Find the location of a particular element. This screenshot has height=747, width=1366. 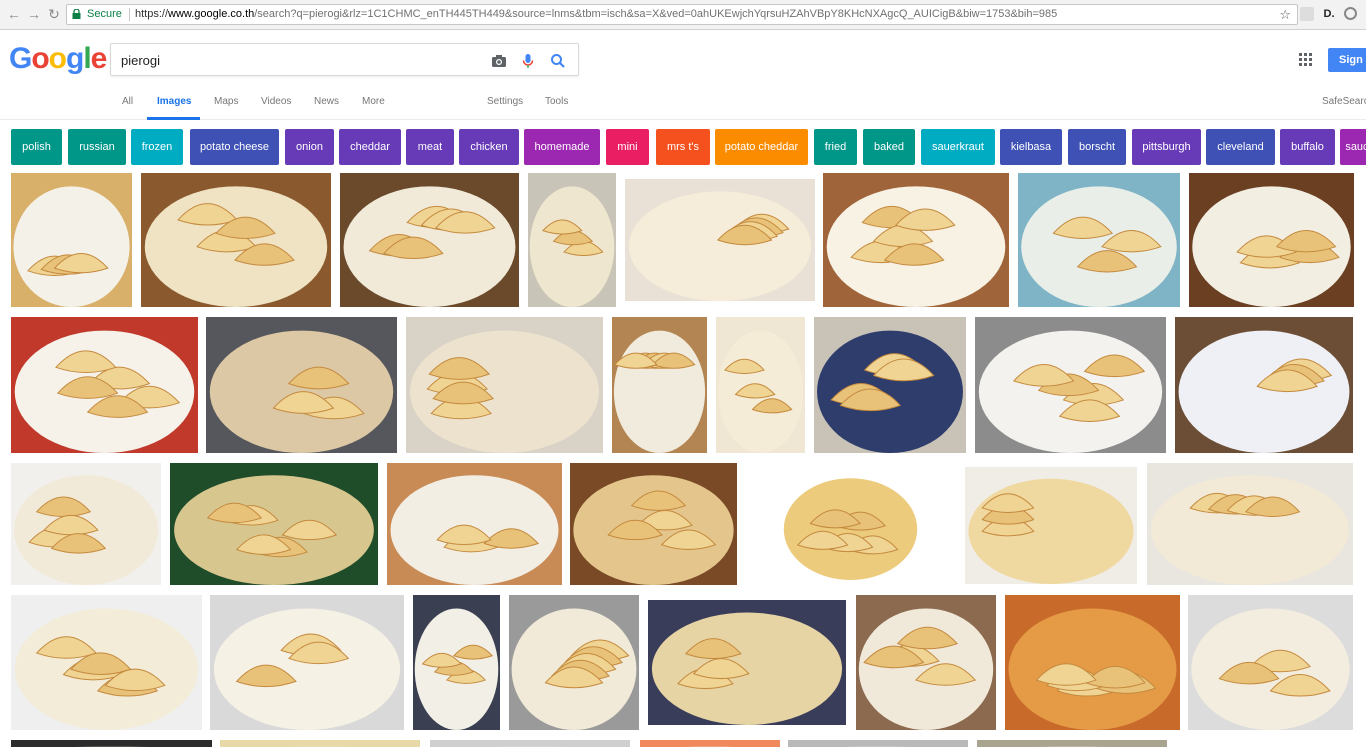

chip-mini: mini is located at coordinates (627, 147).